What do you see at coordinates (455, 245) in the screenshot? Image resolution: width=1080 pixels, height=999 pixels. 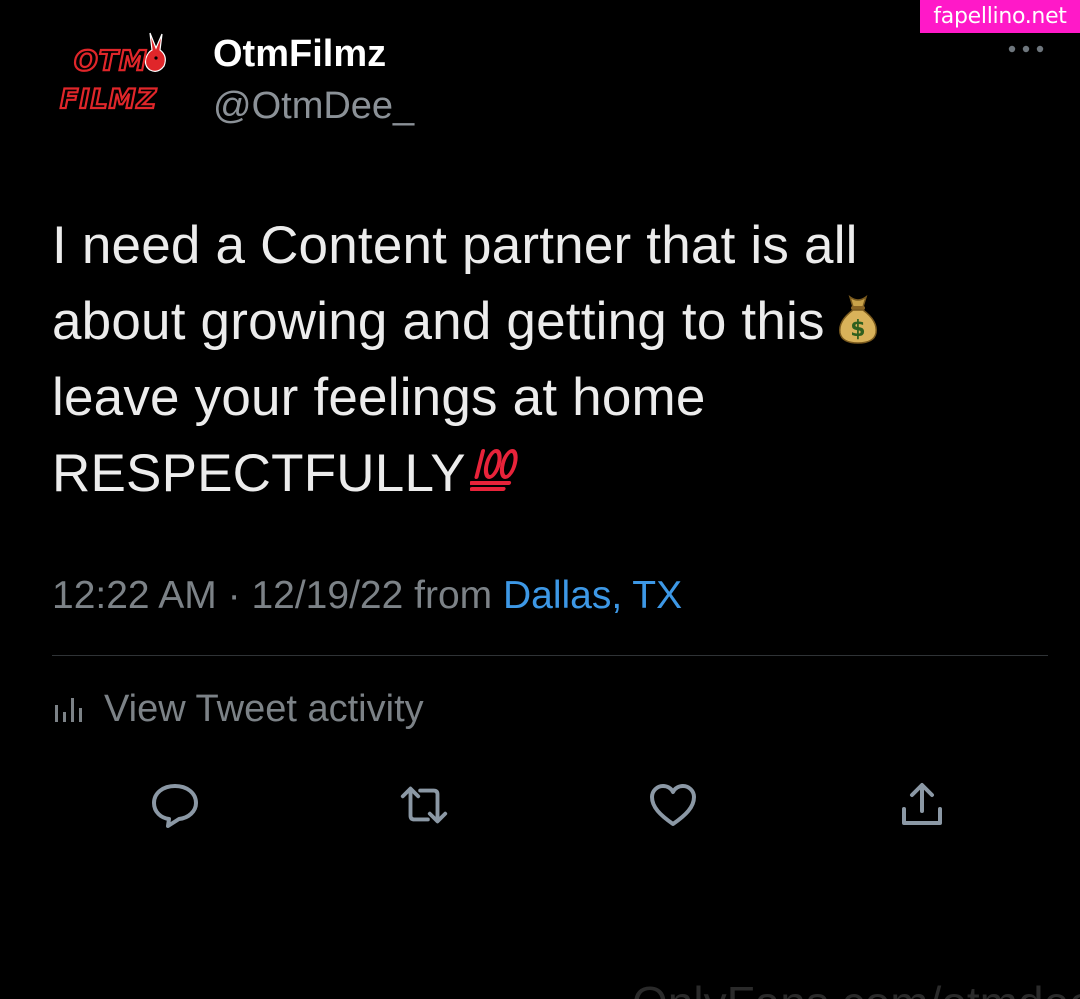 I see `tweet-line: I need a Content partner that is all` at bounding box center [455, 245].